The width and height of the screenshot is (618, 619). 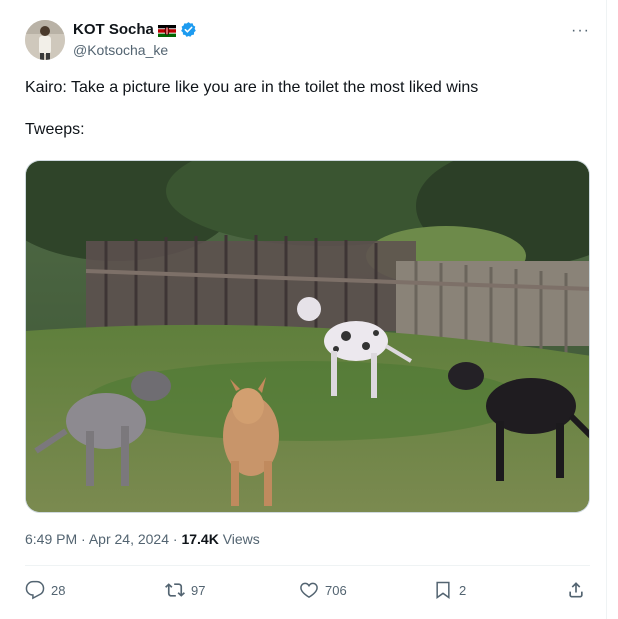 I want to click on views-count: 17.4K, so click(x=200, y=539).